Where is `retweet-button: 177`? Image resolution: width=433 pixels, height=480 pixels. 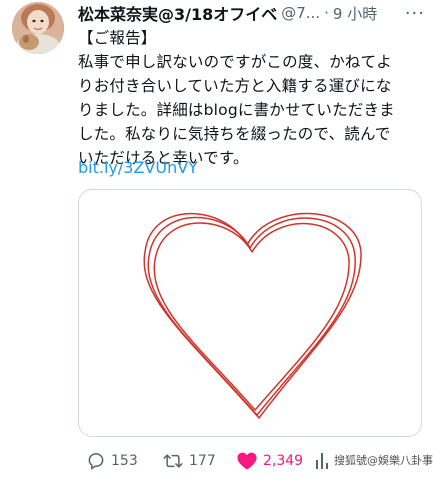
retweet-button: 177 is located at coordinates (189, 461).